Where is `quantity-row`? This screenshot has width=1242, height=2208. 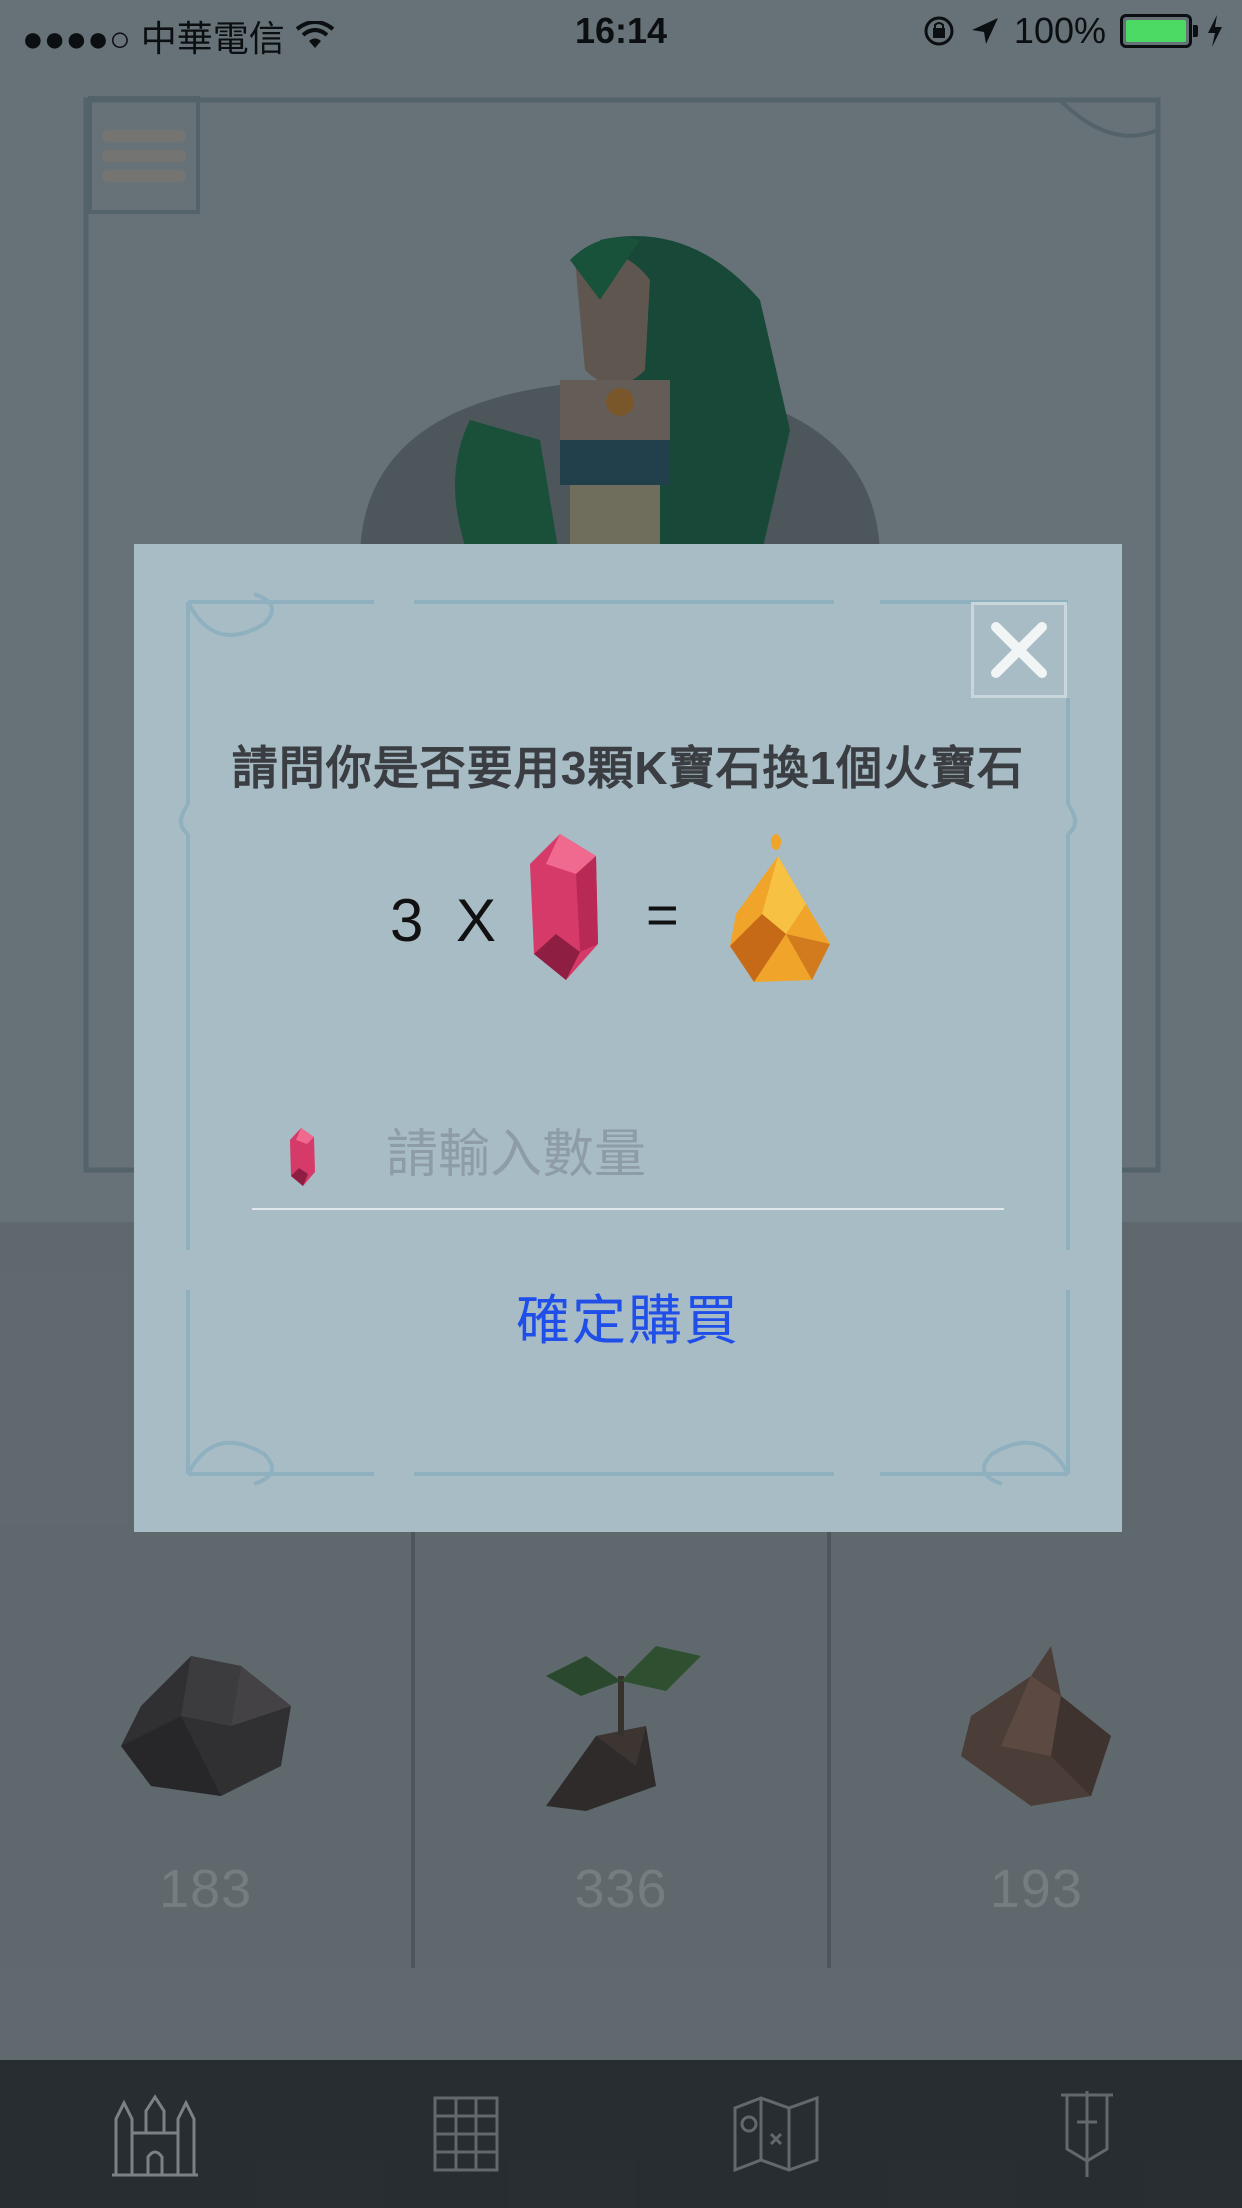
quantity-row is located at coordinates (628, 1159).